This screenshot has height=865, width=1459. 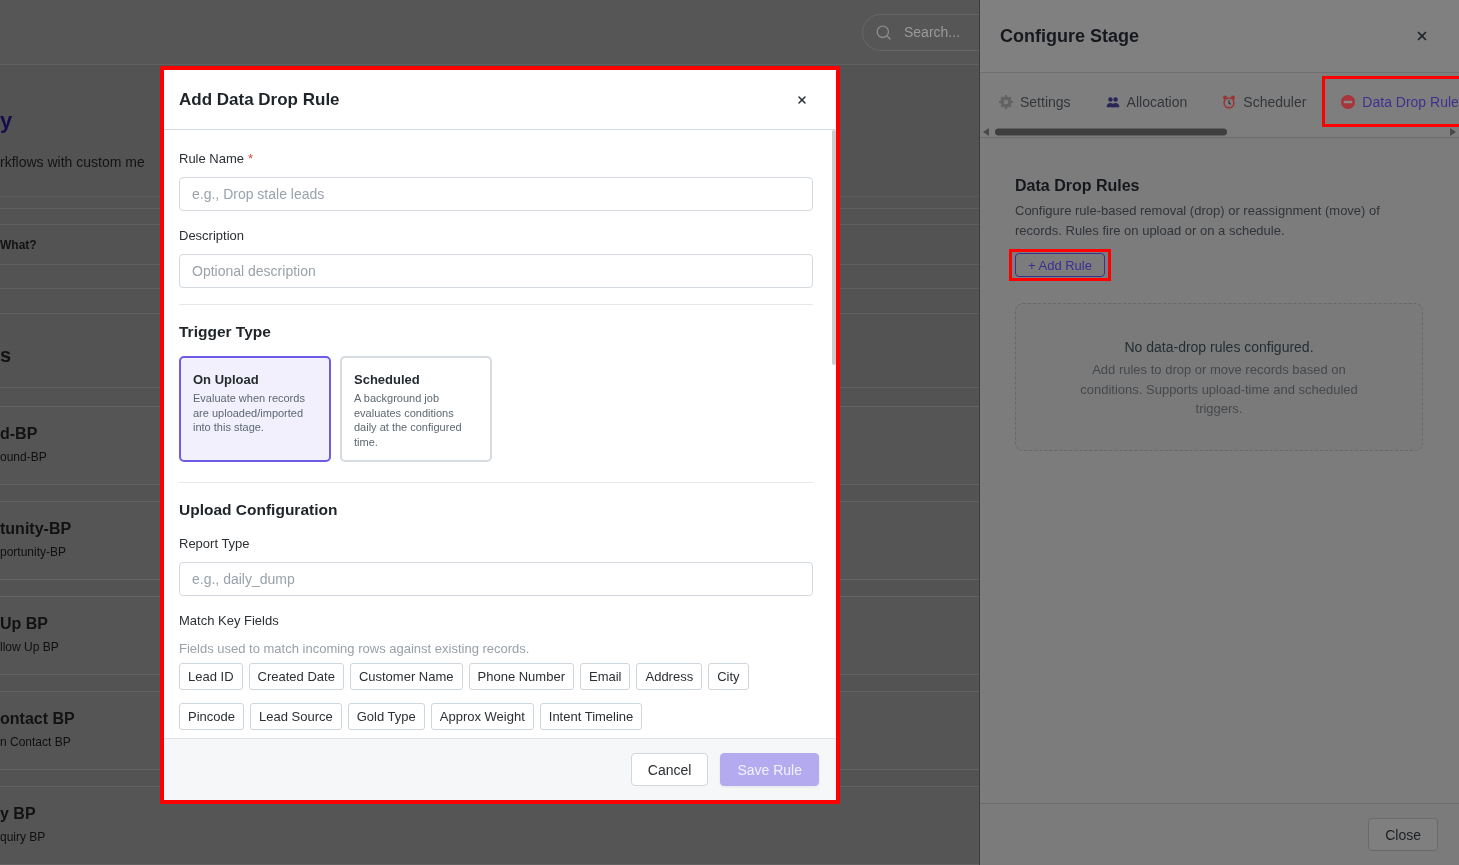 I want to click on drawer-title: Configure Stage, so click(x=1069, y=36).